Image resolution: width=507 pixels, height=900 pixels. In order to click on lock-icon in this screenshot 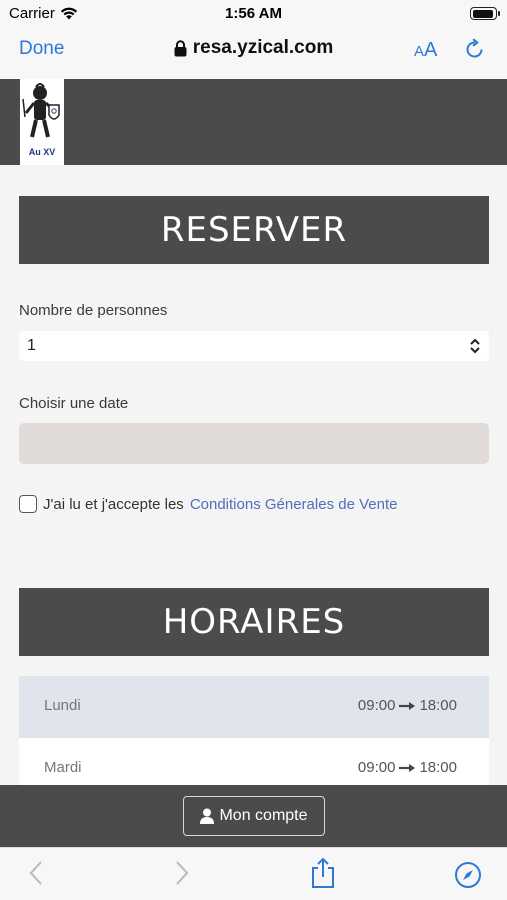, I will do `click(180, 47)`.